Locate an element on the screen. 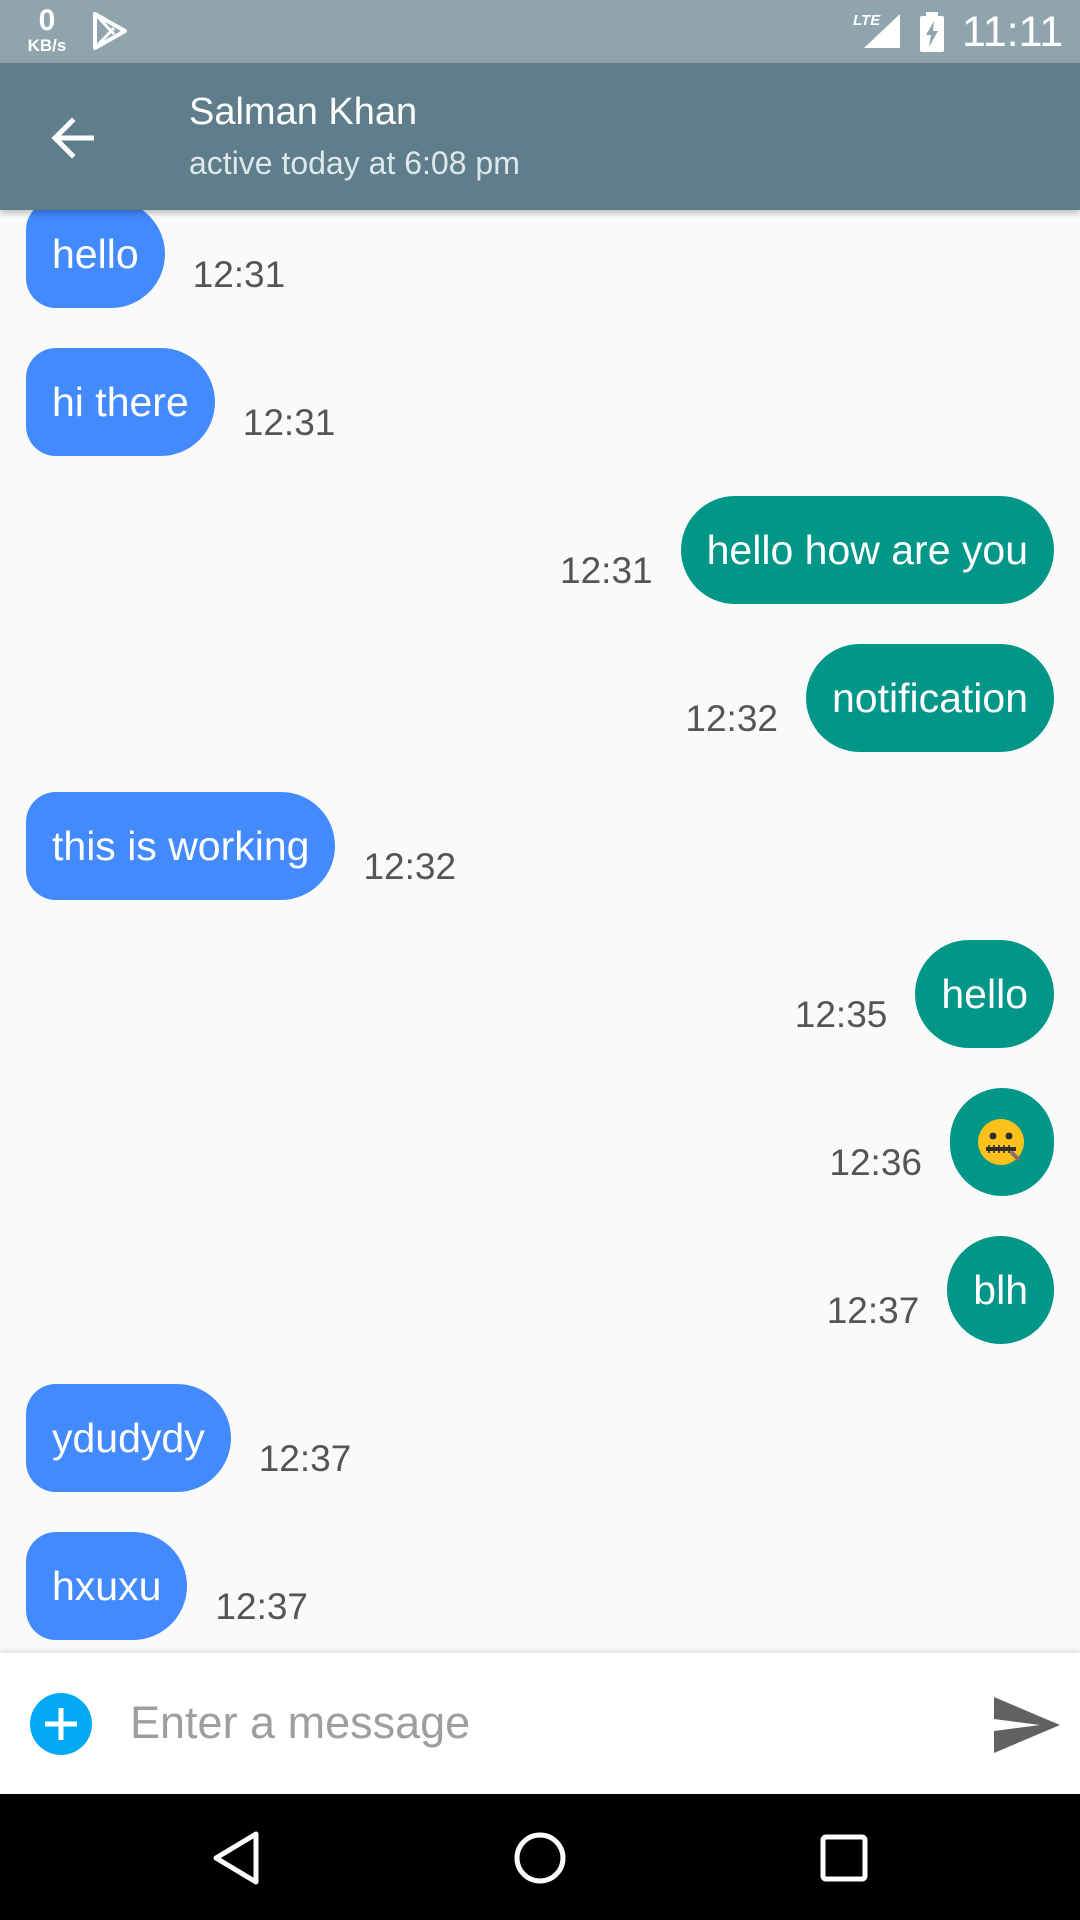 The width and height of the screenshot is (1080, 1920). outgoing-message-bubble: notification is located at coordinates (929, 698).